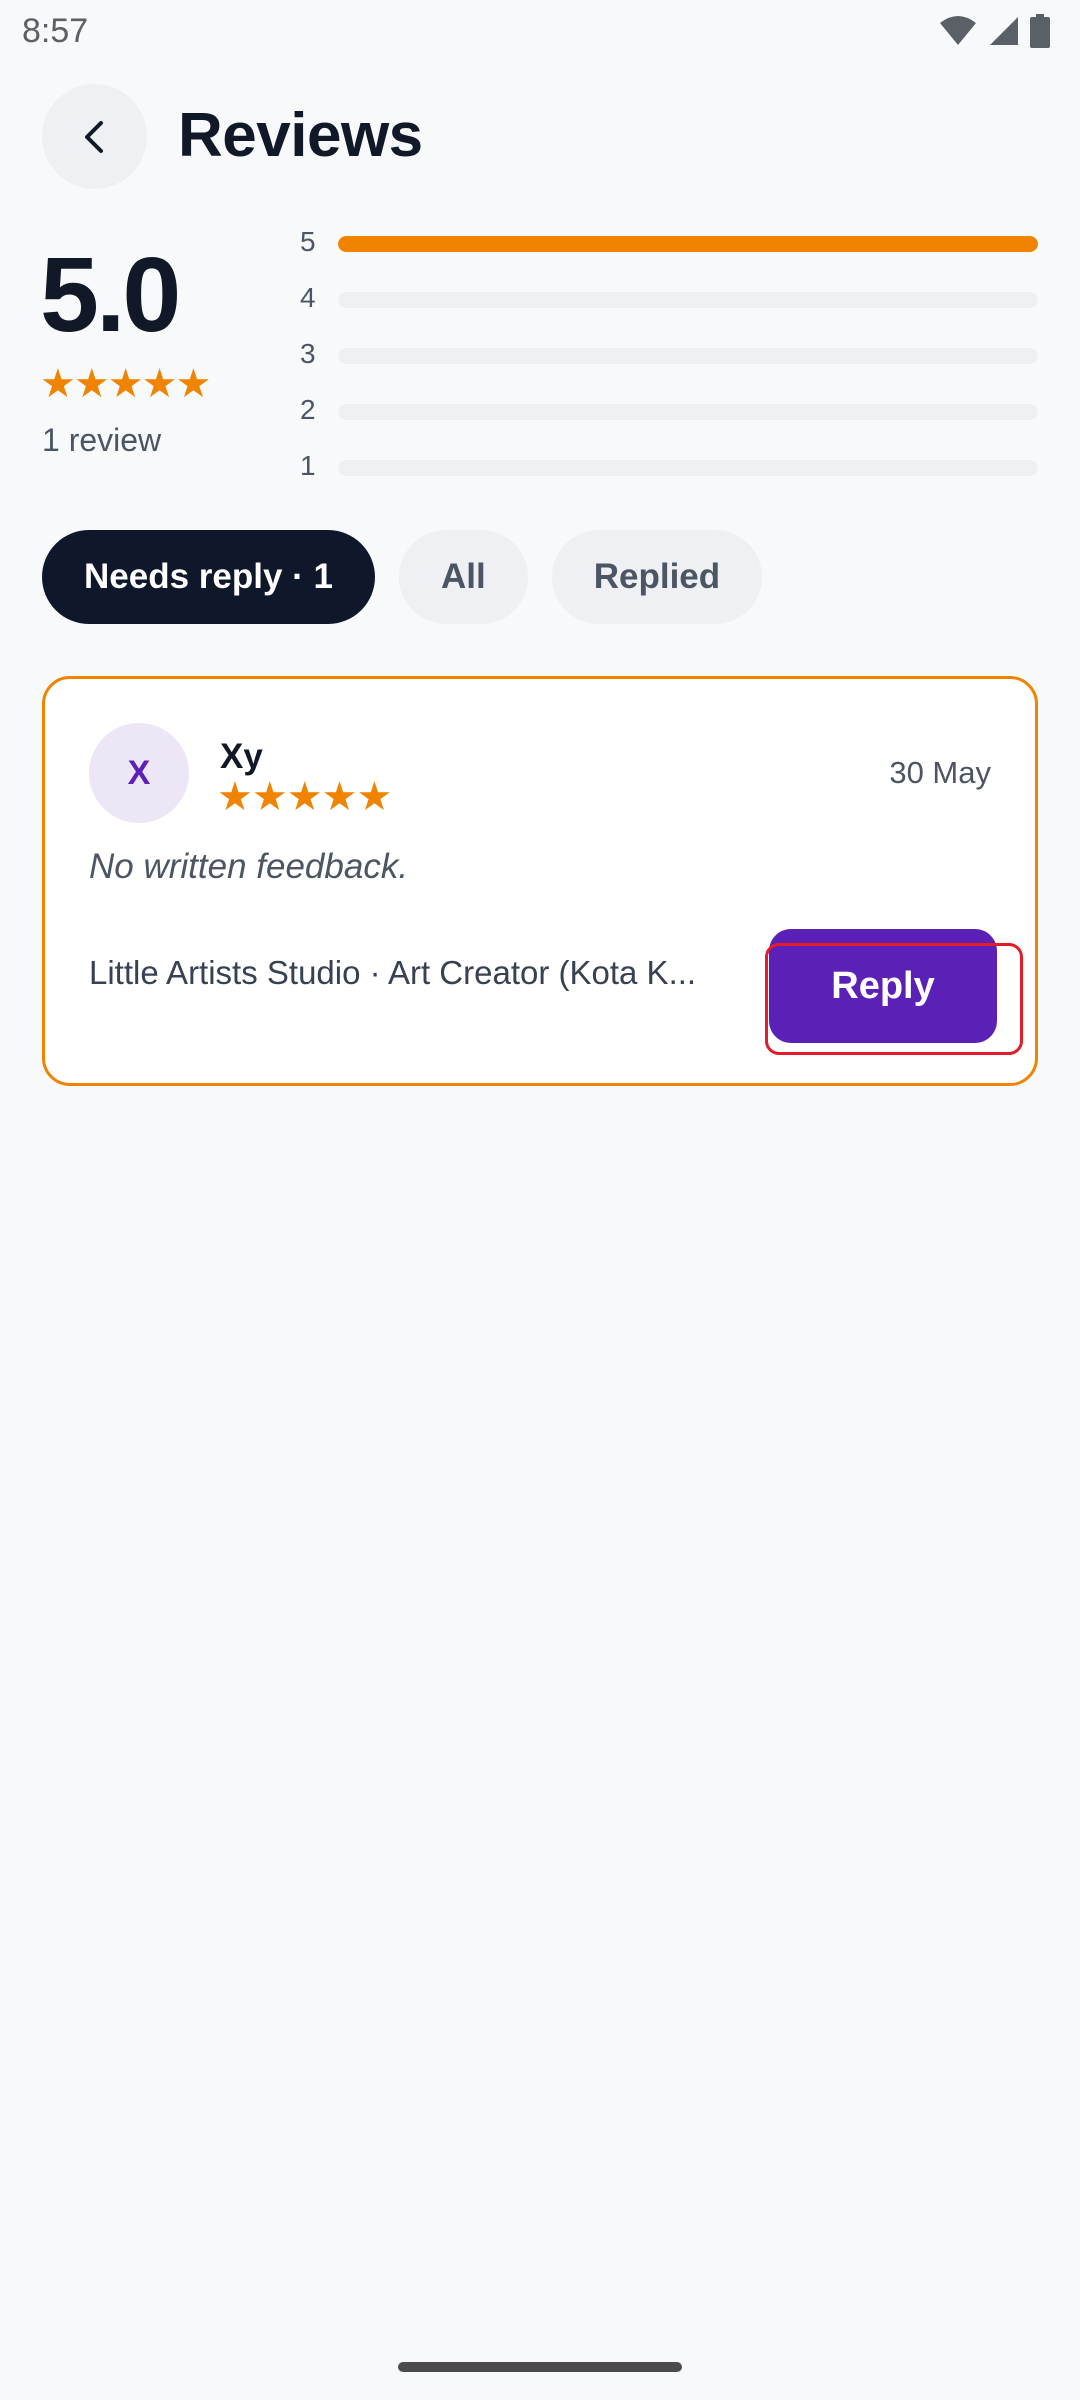 This screenshot has width=1080, height=2400. Describe the element at coordinates (110, 295) in the screenshot. I see `average-rating: 5.0` at that location.